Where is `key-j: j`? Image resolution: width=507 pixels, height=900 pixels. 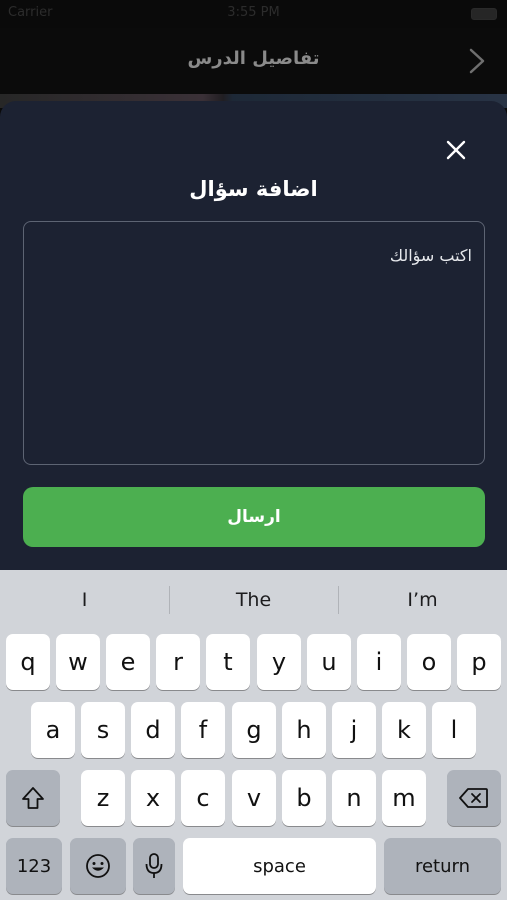 key-j: j is located at coordinates (354, 730).